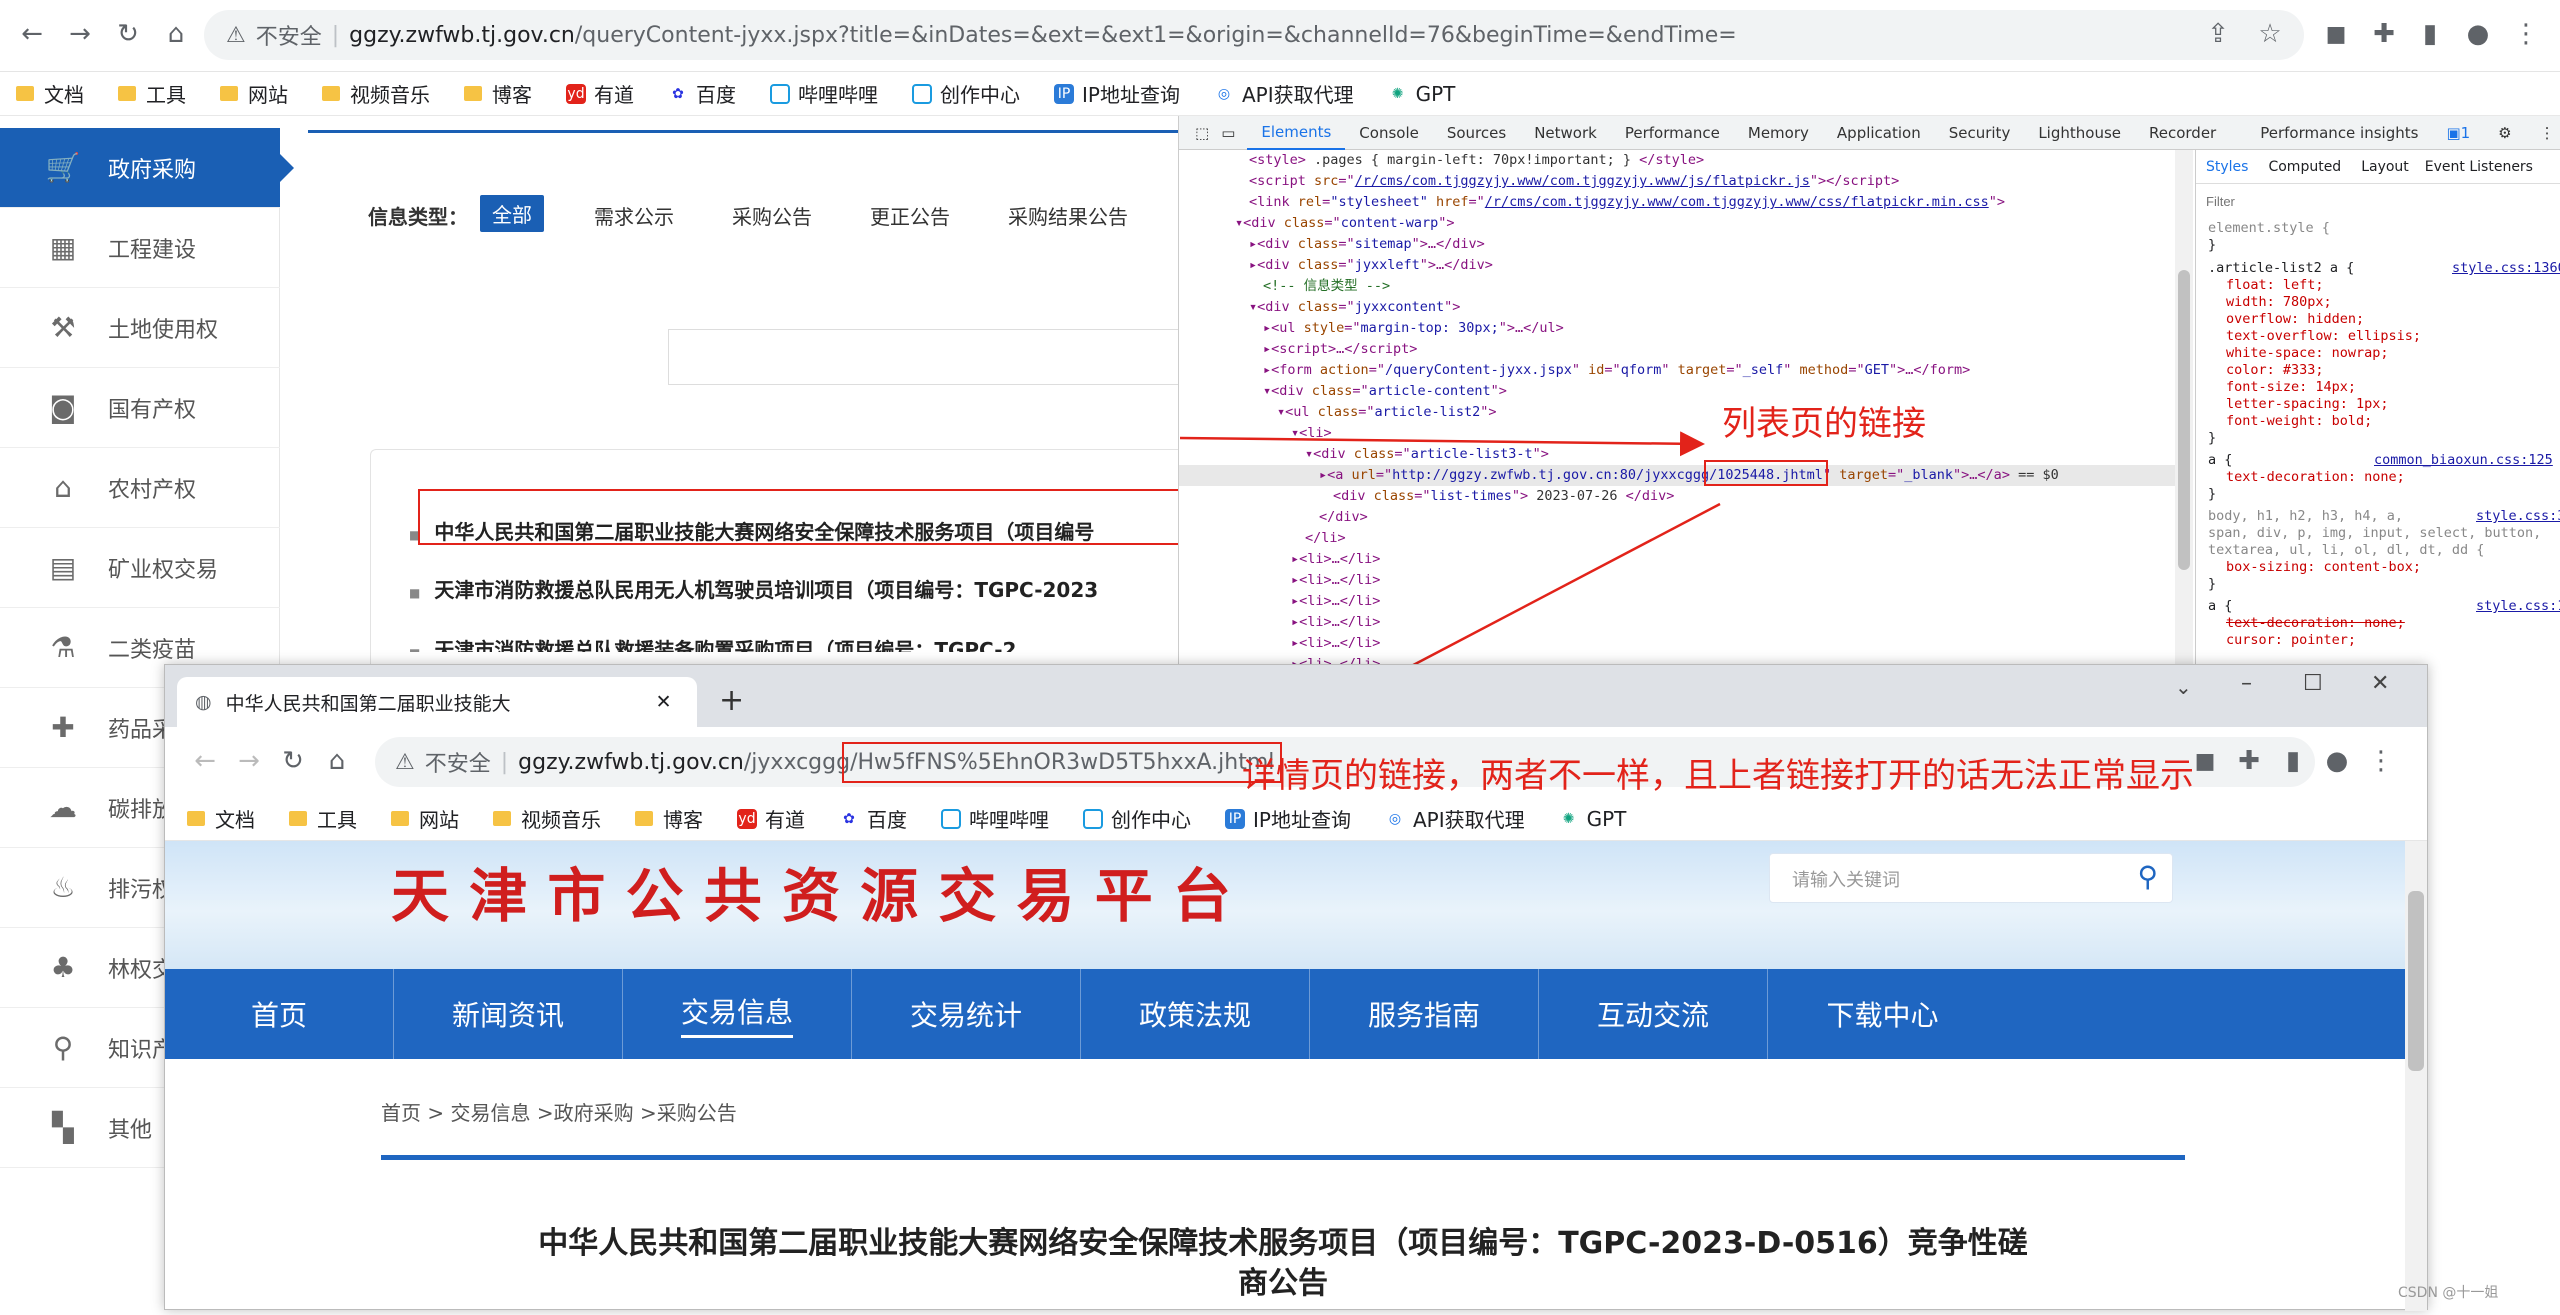 The image size is (2560, 1315). Describe the element at coordinates (1394, 818) in the screenshot. I see `api-icon: ◎` at that location.